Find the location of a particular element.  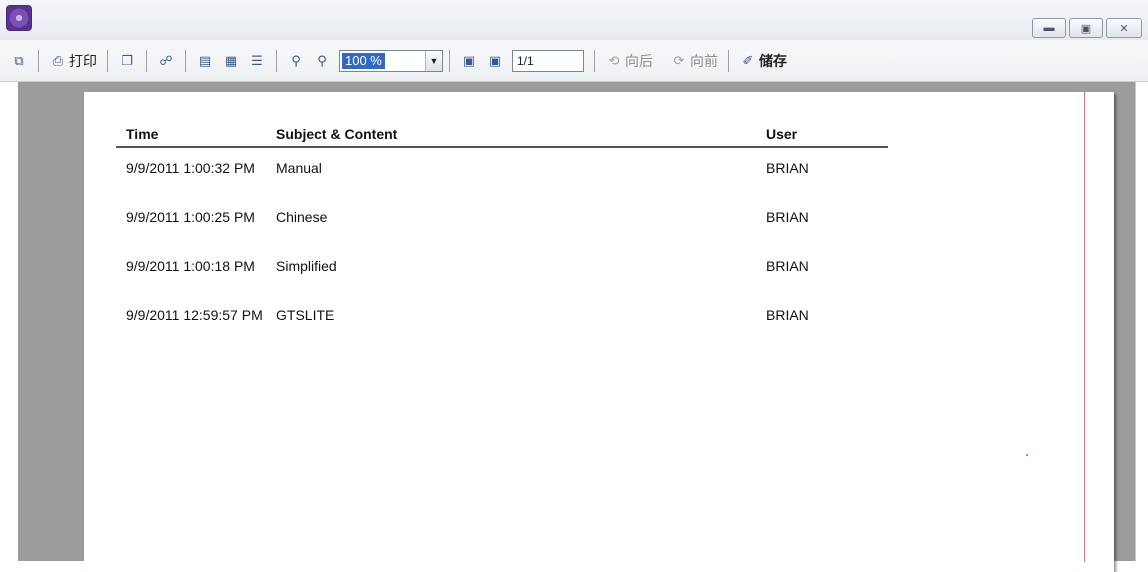

close-icon: ✕ is located at coordinates (1124, 28).